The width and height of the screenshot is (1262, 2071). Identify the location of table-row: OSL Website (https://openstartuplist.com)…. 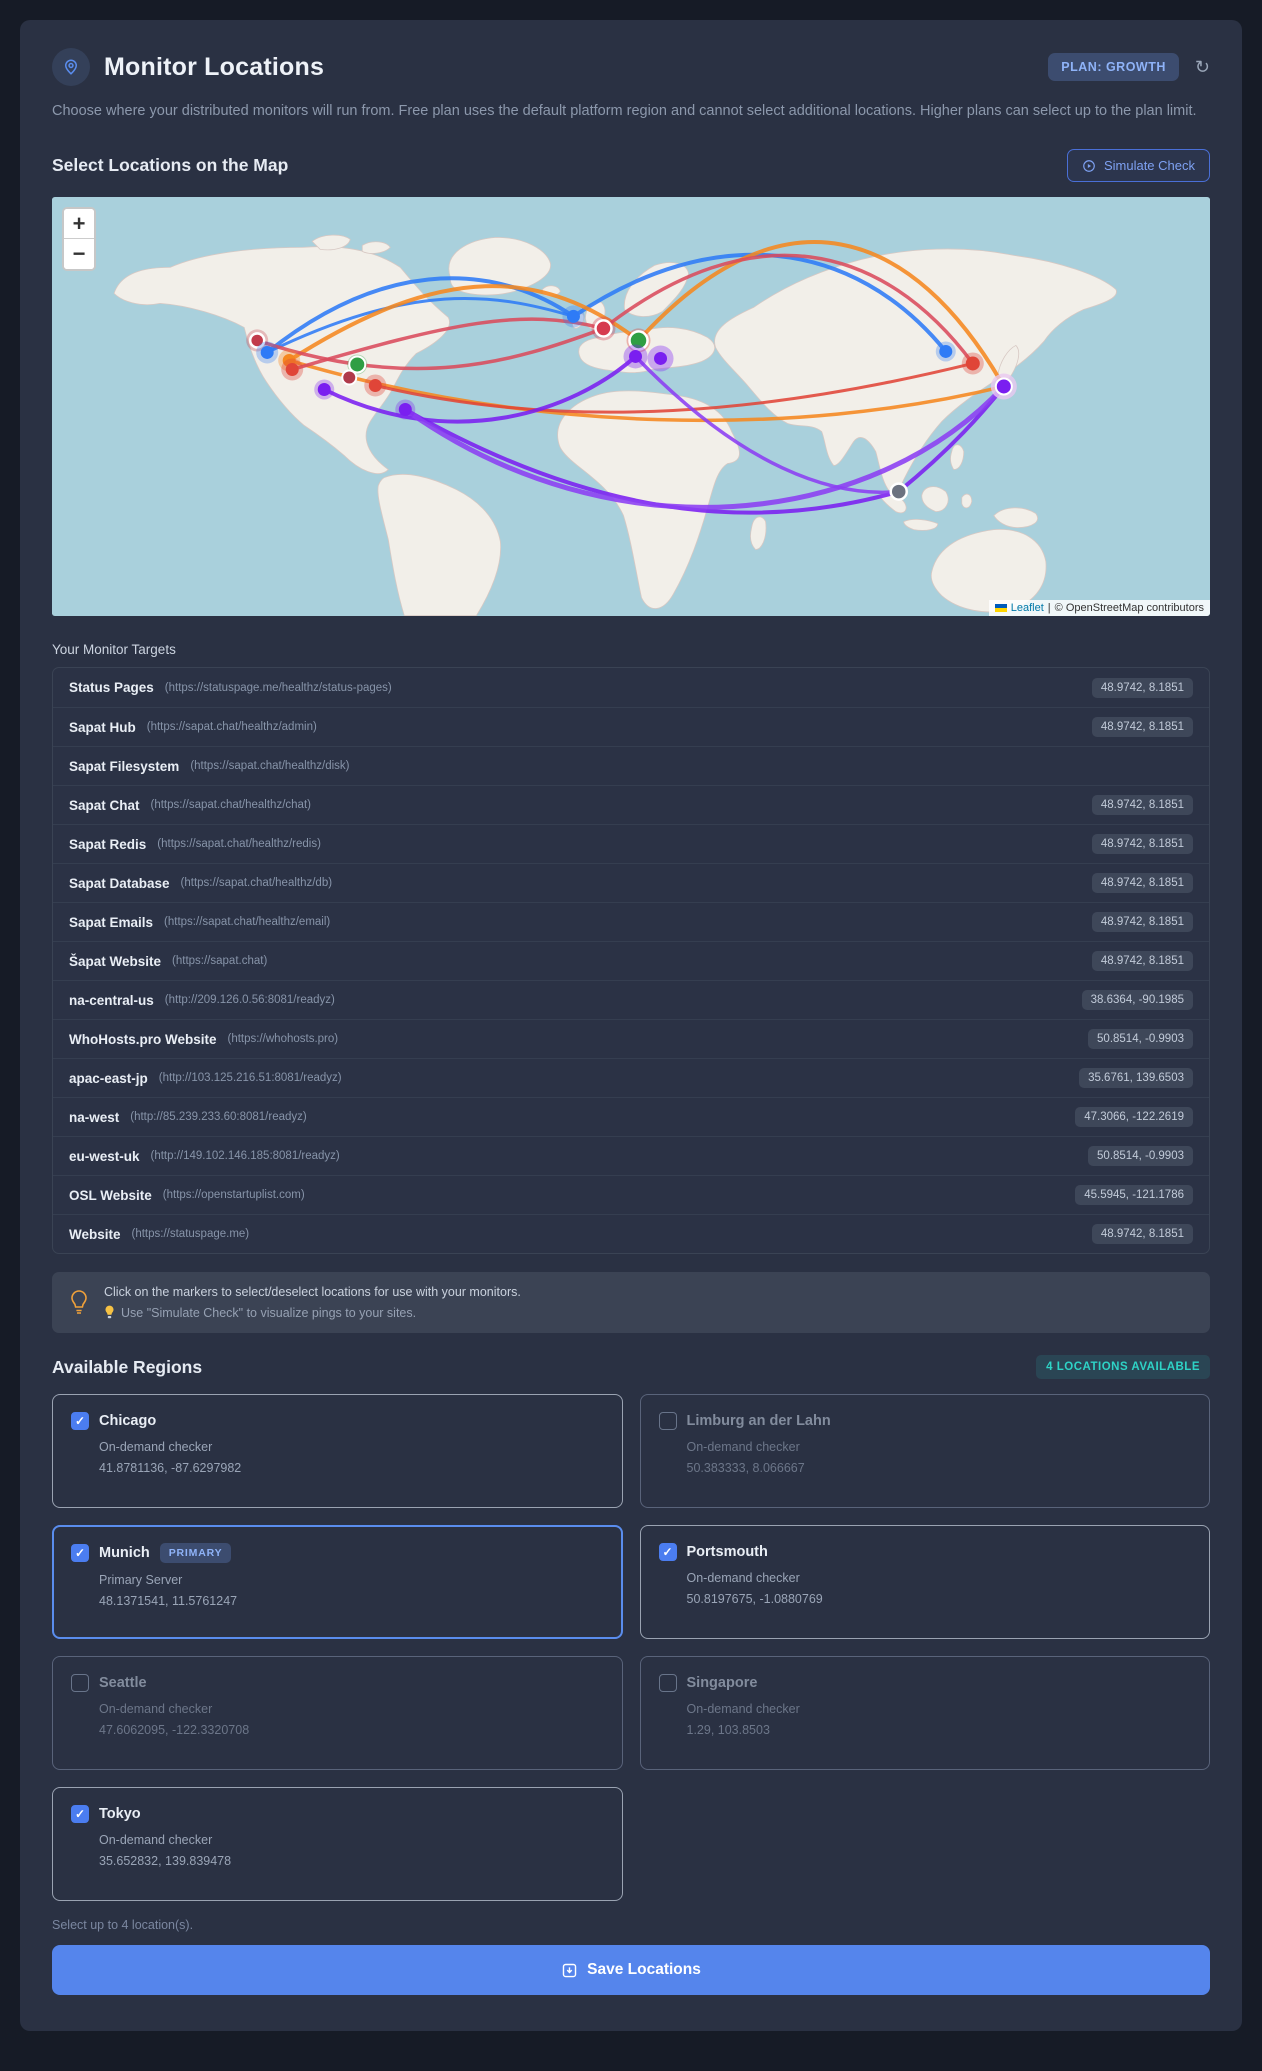
(631, 1194).